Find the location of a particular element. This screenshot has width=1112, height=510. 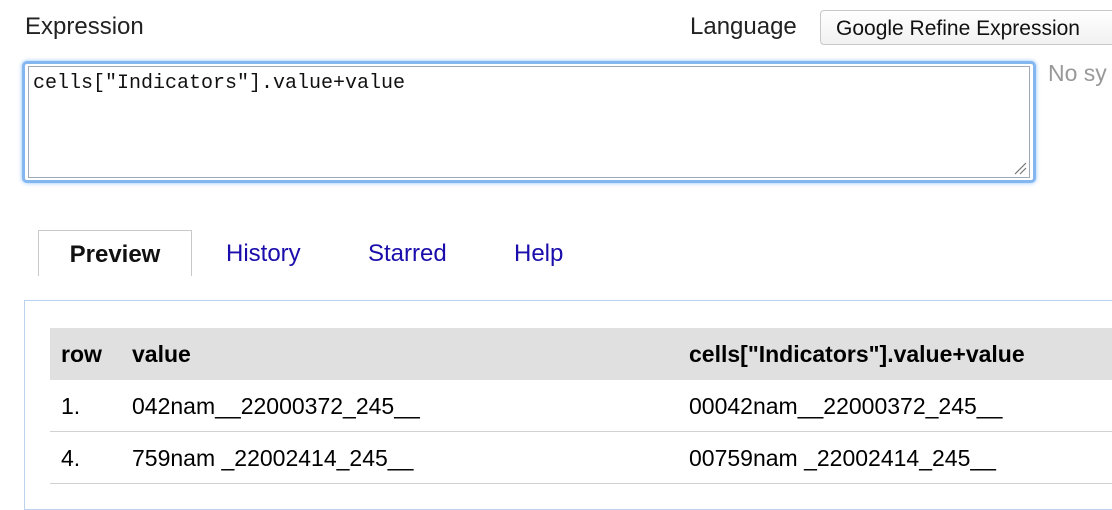

row-number: 1. is located at coordinates (71, 406).